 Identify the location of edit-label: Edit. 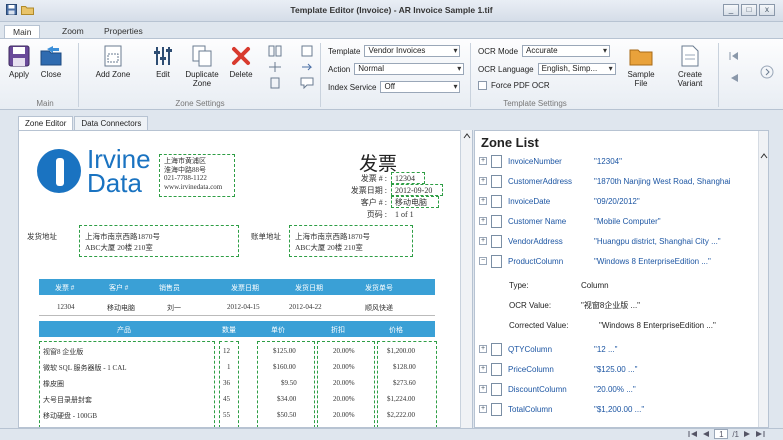
(163, 74).